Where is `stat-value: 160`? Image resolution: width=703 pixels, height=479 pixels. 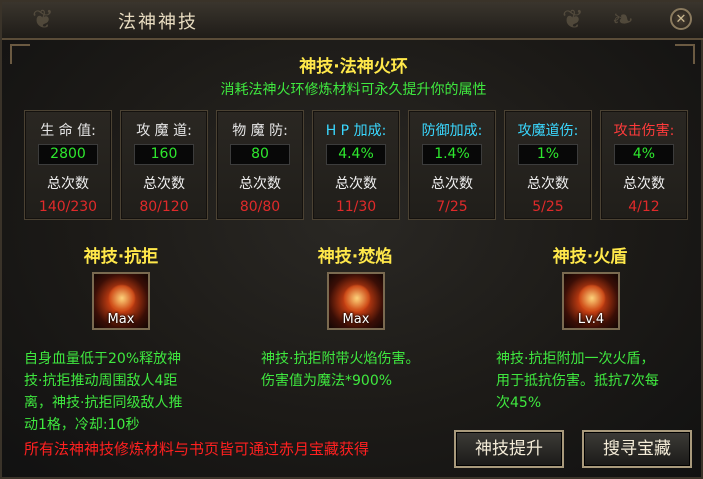
stat-value: 160 is located at coordinates (164, 154).